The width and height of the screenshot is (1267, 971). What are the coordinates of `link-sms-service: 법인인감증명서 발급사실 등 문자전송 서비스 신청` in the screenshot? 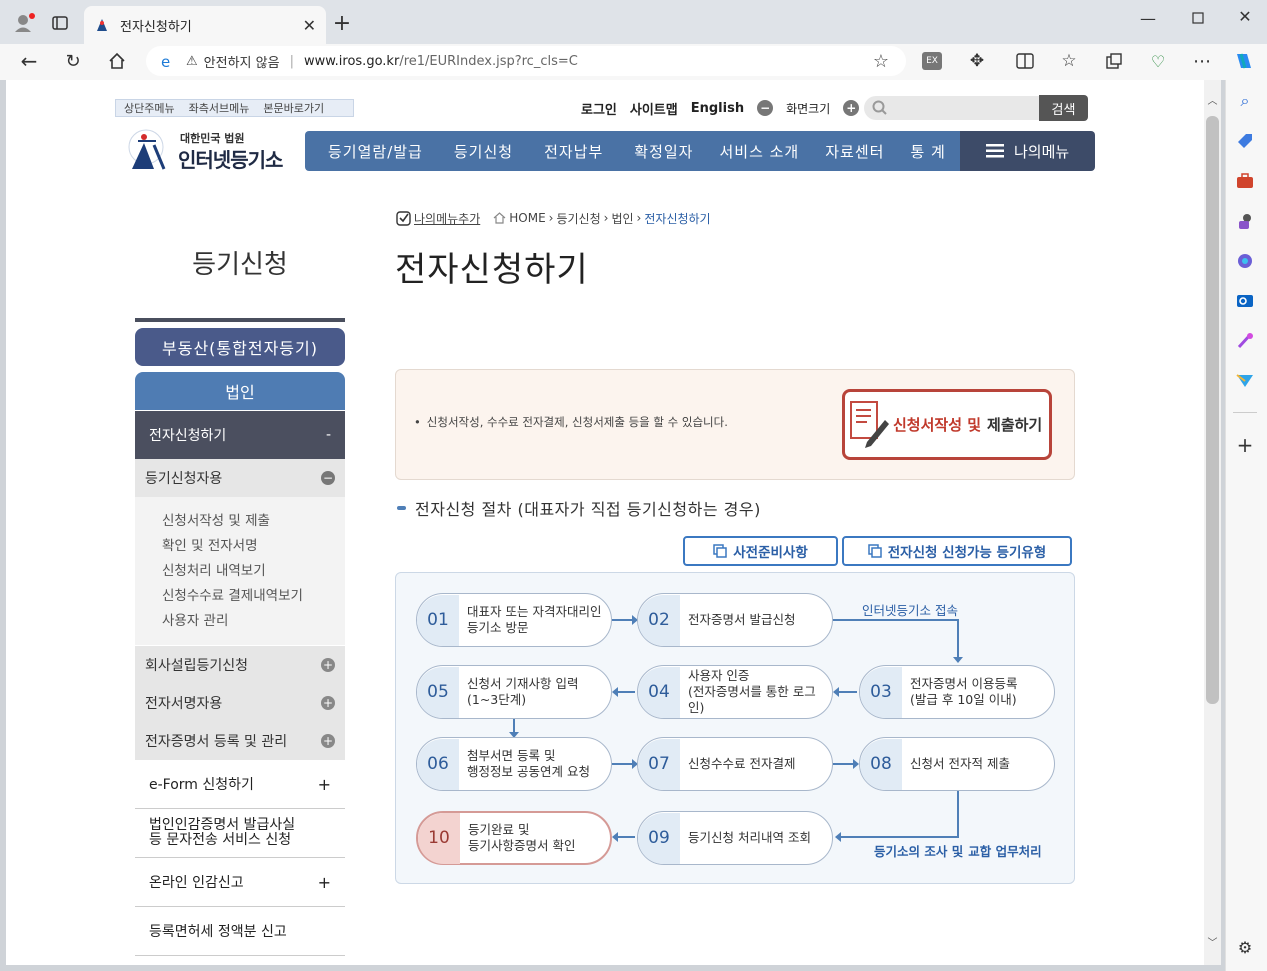 It's located at (240, 833).